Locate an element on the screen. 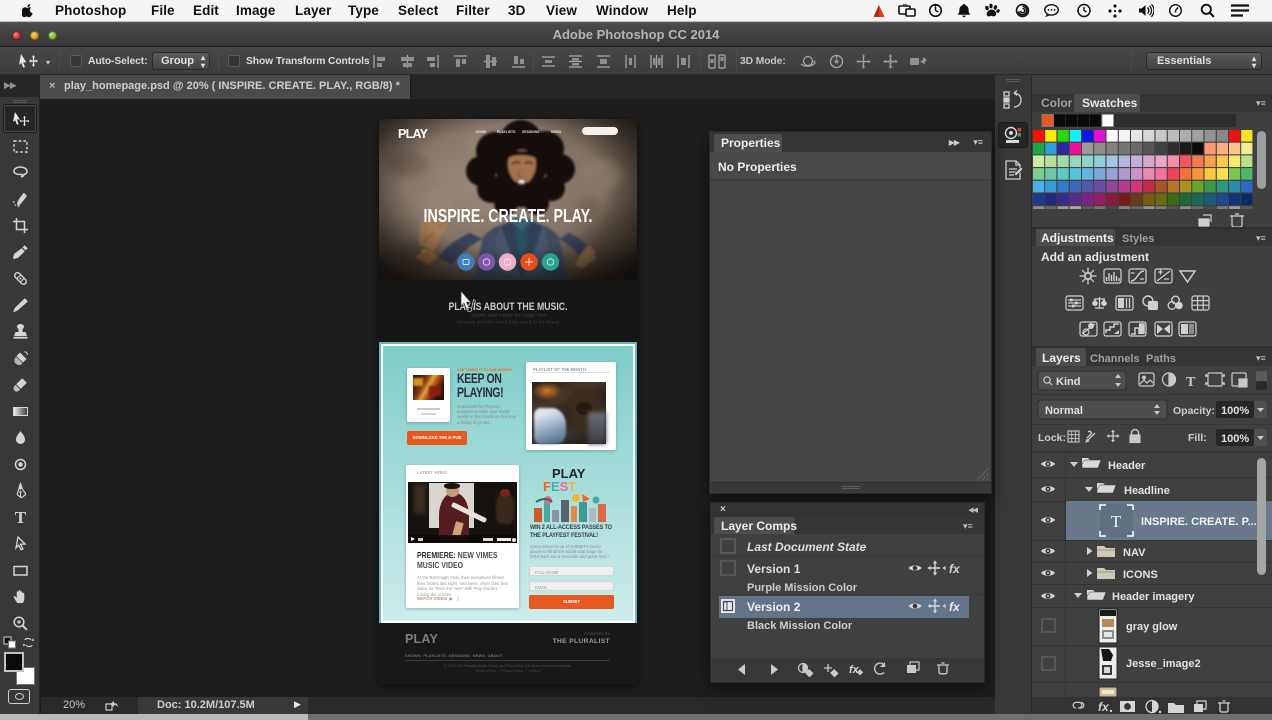 This screenshot has height=720, width=1272. svg-text: Version 1 is located at coordinates (774, 569).